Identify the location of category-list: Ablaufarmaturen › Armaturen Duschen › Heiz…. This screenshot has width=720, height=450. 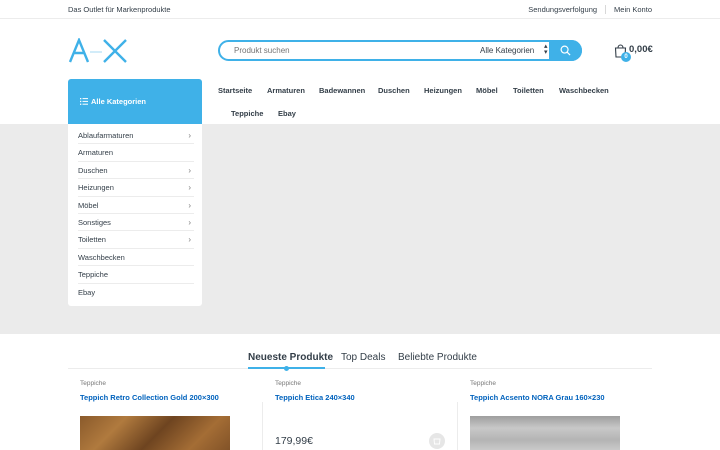
(135, 215).